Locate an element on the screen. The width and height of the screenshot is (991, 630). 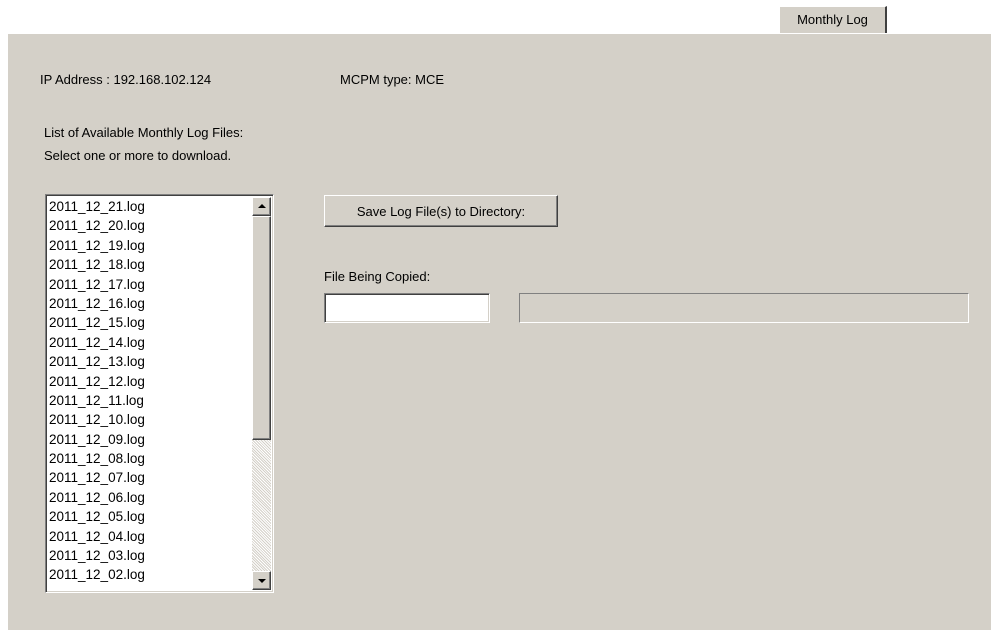
log-file-item: 2011_12_11.log is located at coordinates (149, 400).